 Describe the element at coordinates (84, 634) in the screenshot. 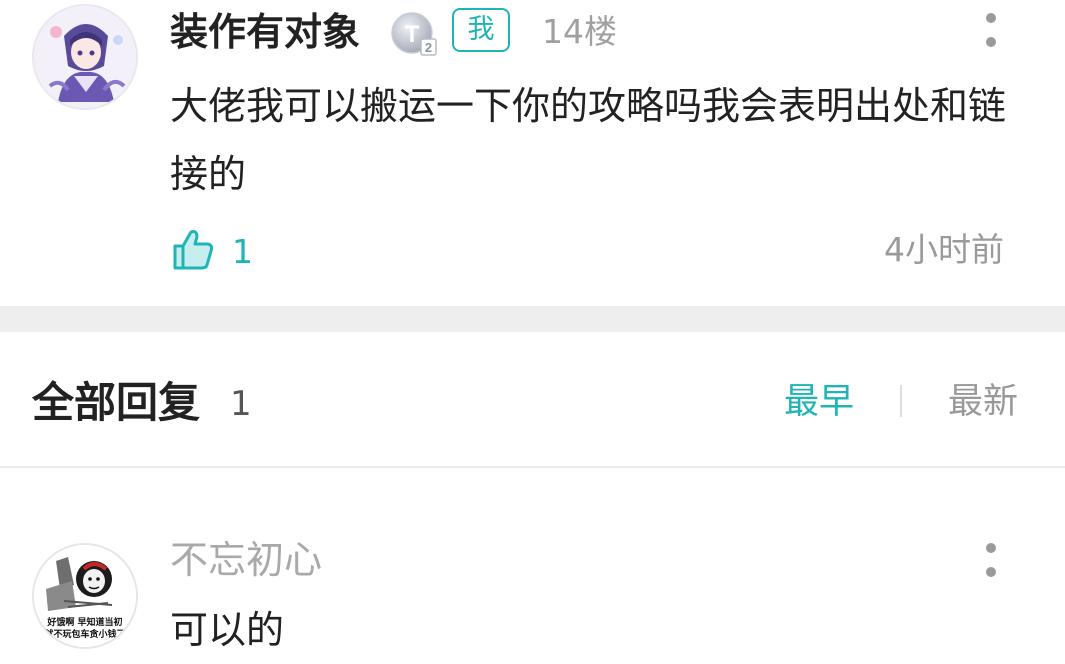

I see `avatar-caption-line2: 就不玩包车贪小钱了` at that location.